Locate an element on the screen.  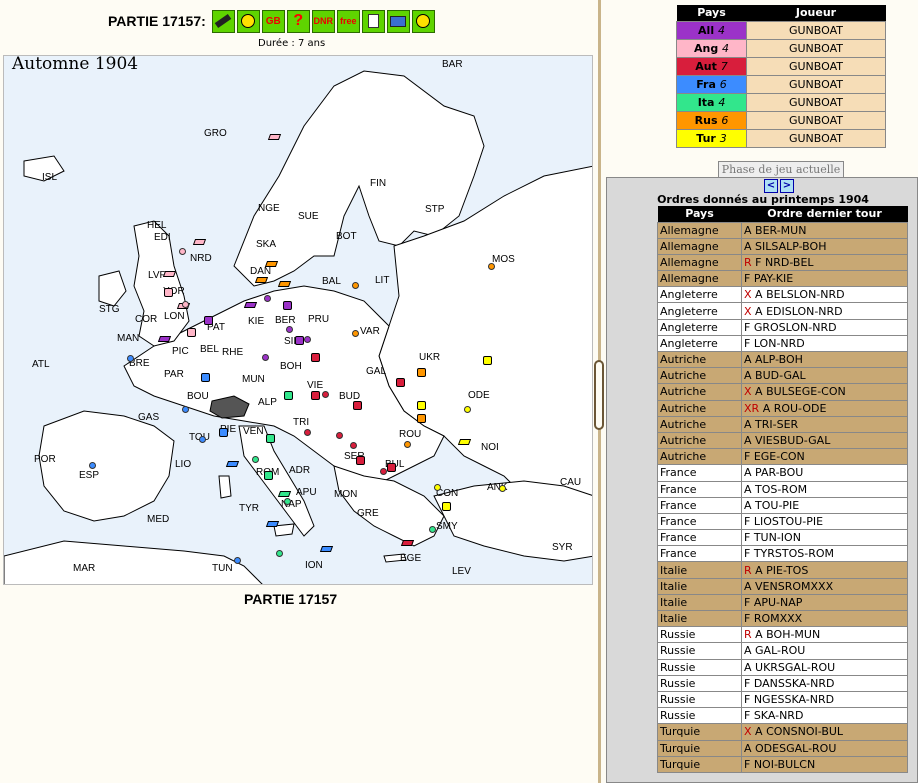
province-adr: ADR is located at coordinates (299, 470).